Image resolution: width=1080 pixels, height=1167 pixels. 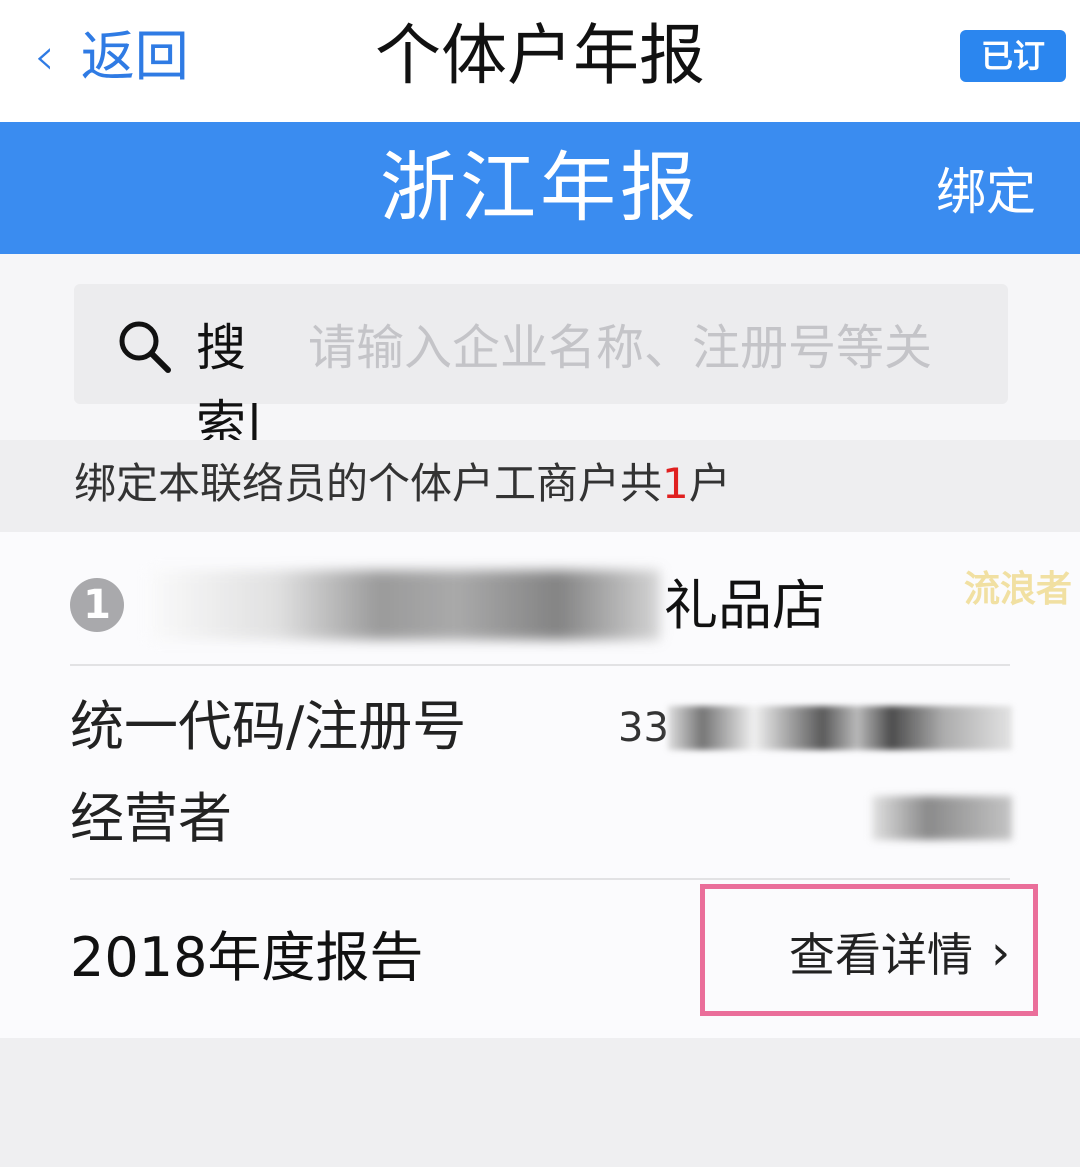 What do you see at coordinates (986, 188) in the screenshot?
I see `bind-button: 绑定` at bounding box center [986, 188].